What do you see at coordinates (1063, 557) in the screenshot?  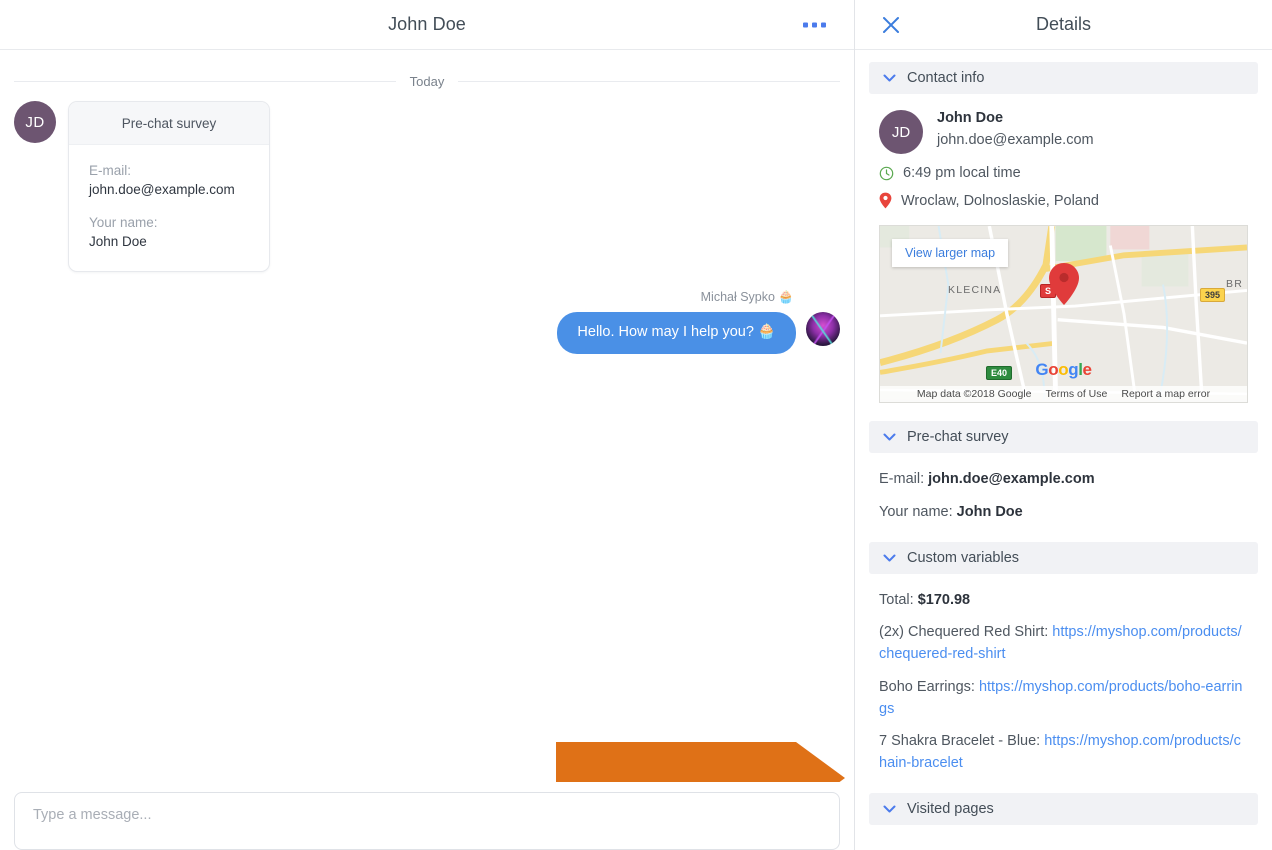 I see `section-header-custom-variables: Custom variables` at bounding box center [1063, 557].